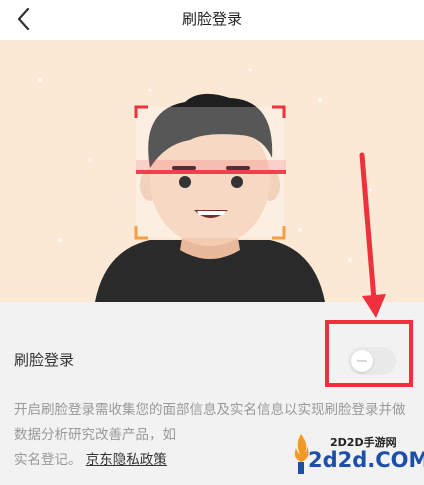 Image resolution: width=424 pixels, height=485 pixels. Describe the element at coordinates (369, 353) in the screenshot. I see `highlight-box` at that location.